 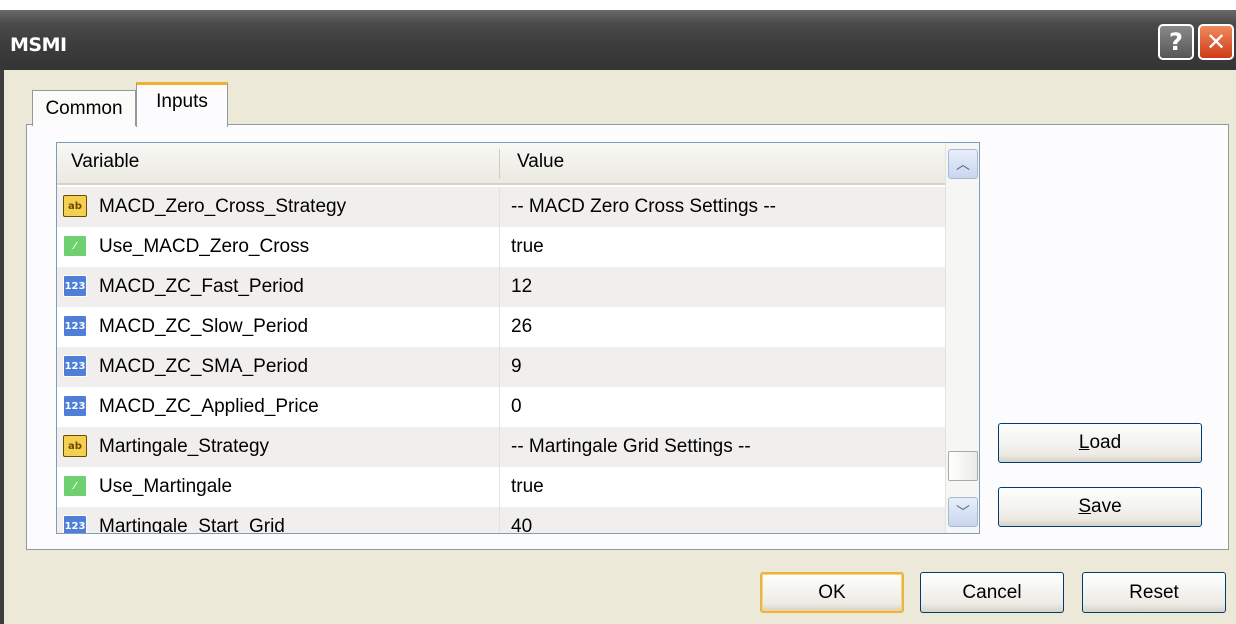 What do you see at coordinates (204, 246) in the screenshot?
I see `variable-name: Use_MACD_Zero_Cross` at bounding box center [204, 246].